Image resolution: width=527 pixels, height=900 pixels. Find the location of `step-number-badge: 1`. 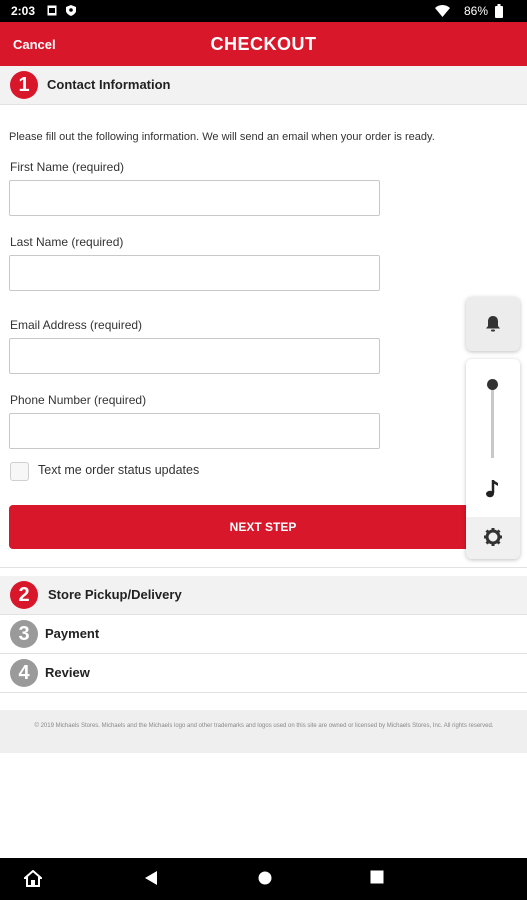

step-number-badge: 1 is located at coordinates (24, 85).